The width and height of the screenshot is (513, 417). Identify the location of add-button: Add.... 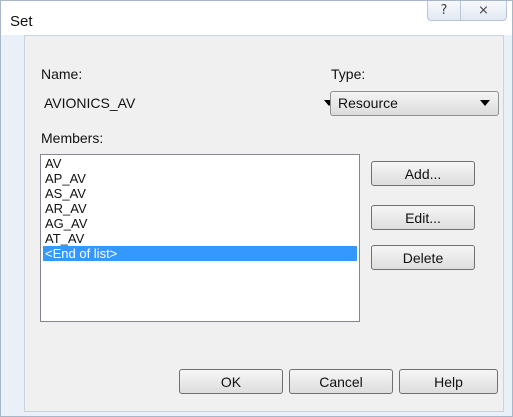
(423, 173).